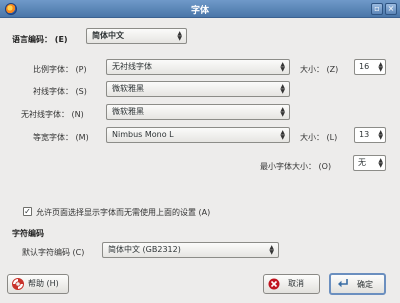  I want to click on proportional-size-select: 16 ▲ ▼, so click(370, 67).